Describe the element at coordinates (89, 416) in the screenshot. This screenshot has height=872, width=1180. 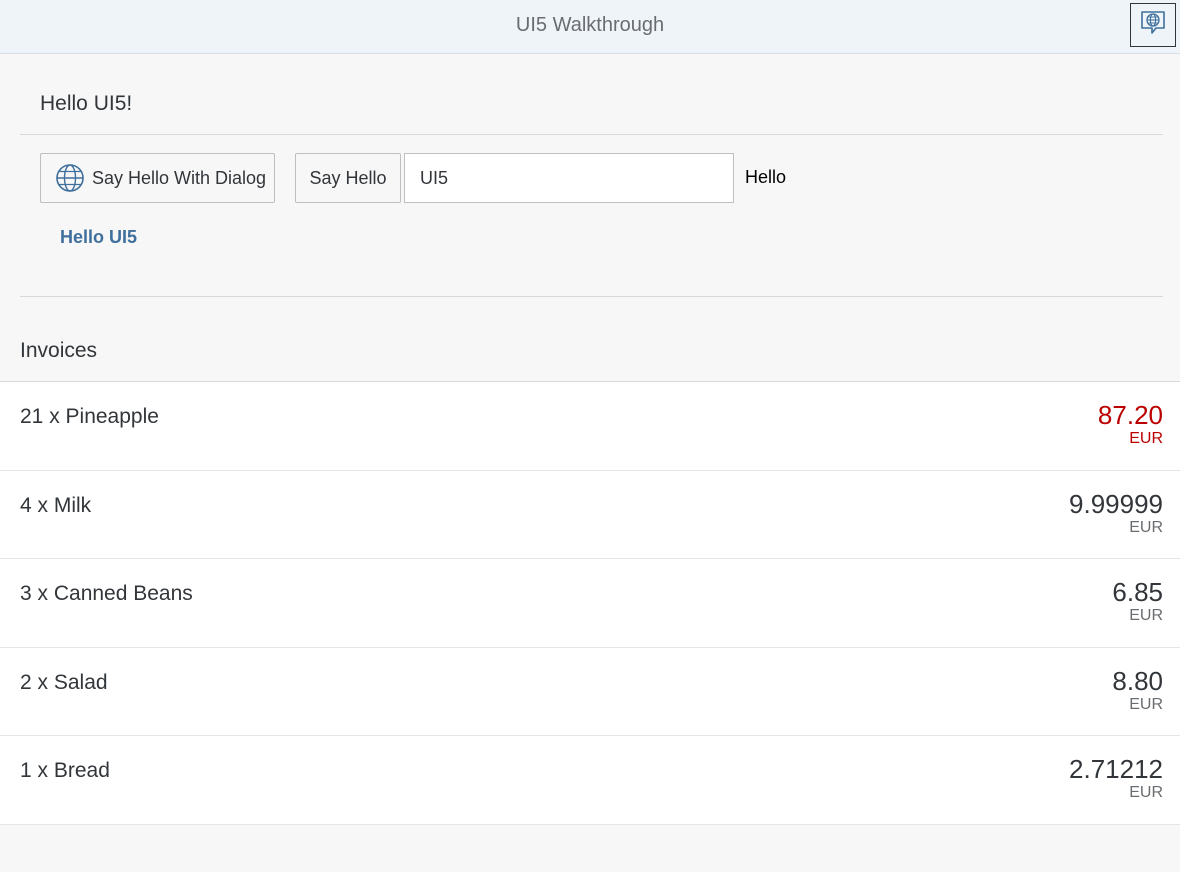
I see `invoice-title: 21 x Pineapple` at that location.